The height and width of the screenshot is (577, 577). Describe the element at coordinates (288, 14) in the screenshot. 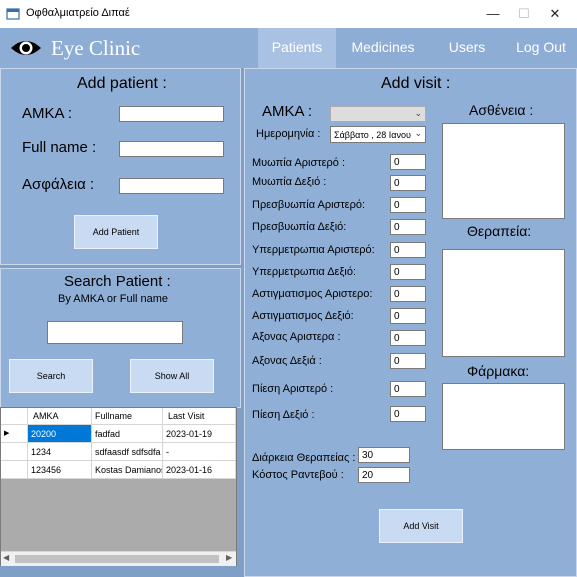

I see `title-bar: Οφθαλμιατρείο Διπαέ — ☐ ✕` at that location.